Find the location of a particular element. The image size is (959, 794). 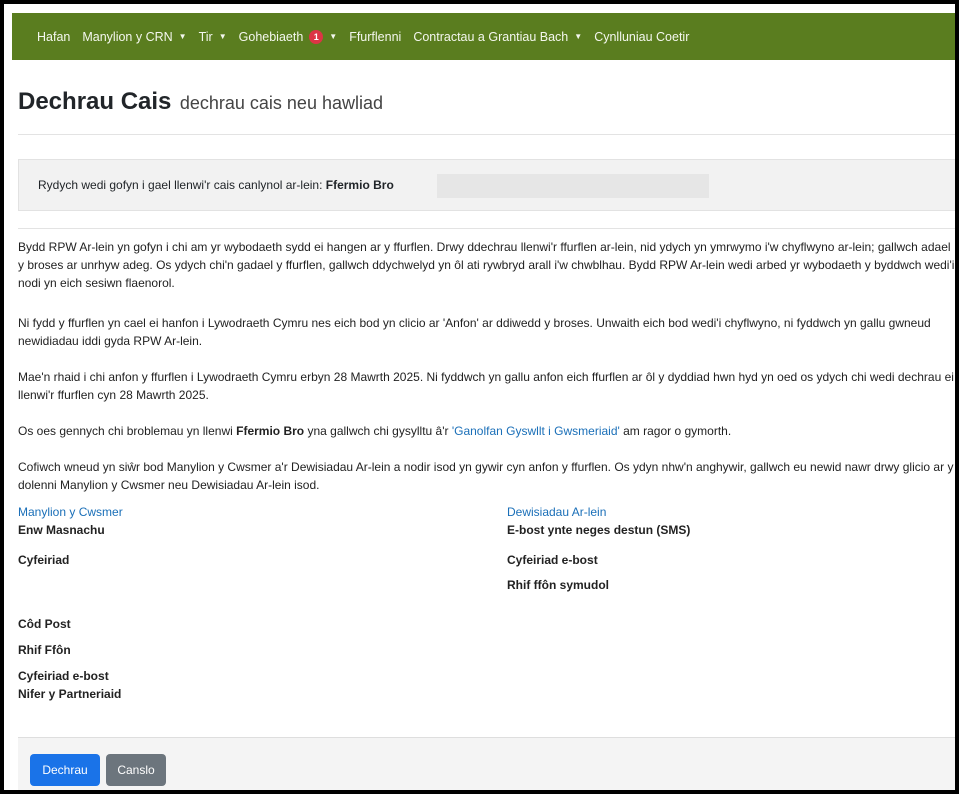

page-title-main: Dechrau Cais is located at coordinates (95, 101).